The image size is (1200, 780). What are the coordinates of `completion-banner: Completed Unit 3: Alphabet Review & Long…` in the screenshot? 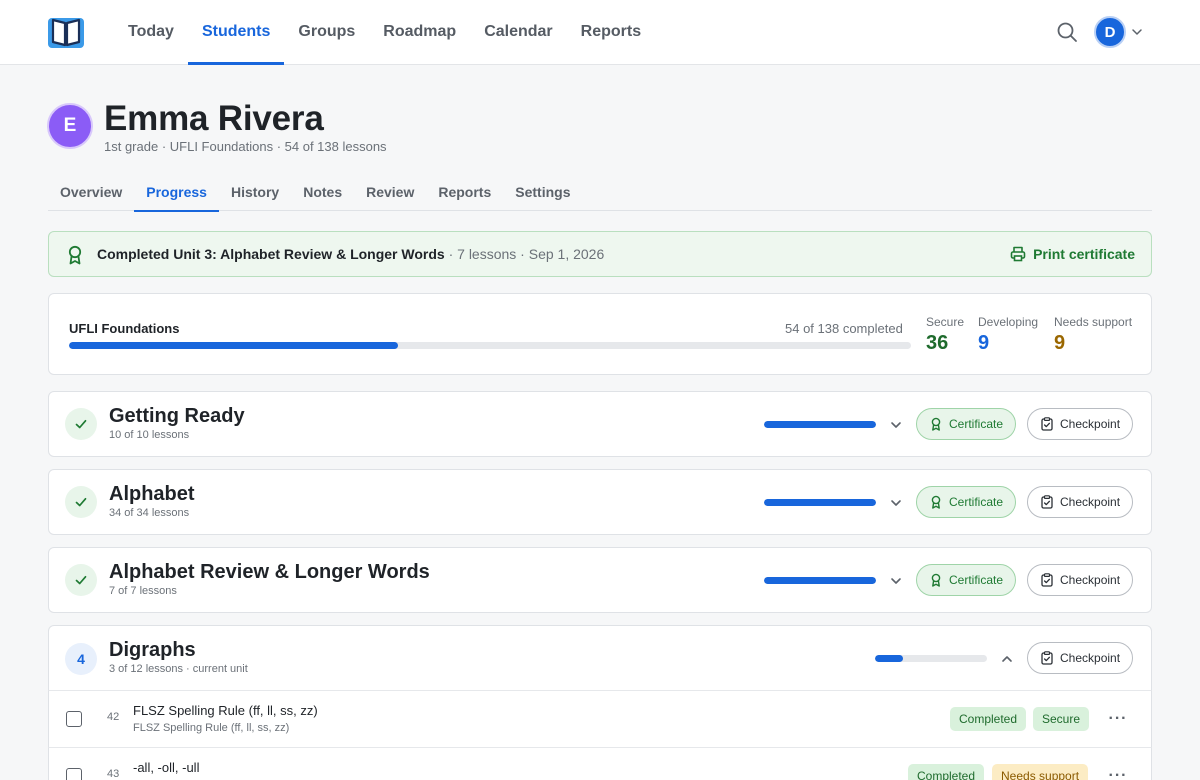 It's located at (600, 254).